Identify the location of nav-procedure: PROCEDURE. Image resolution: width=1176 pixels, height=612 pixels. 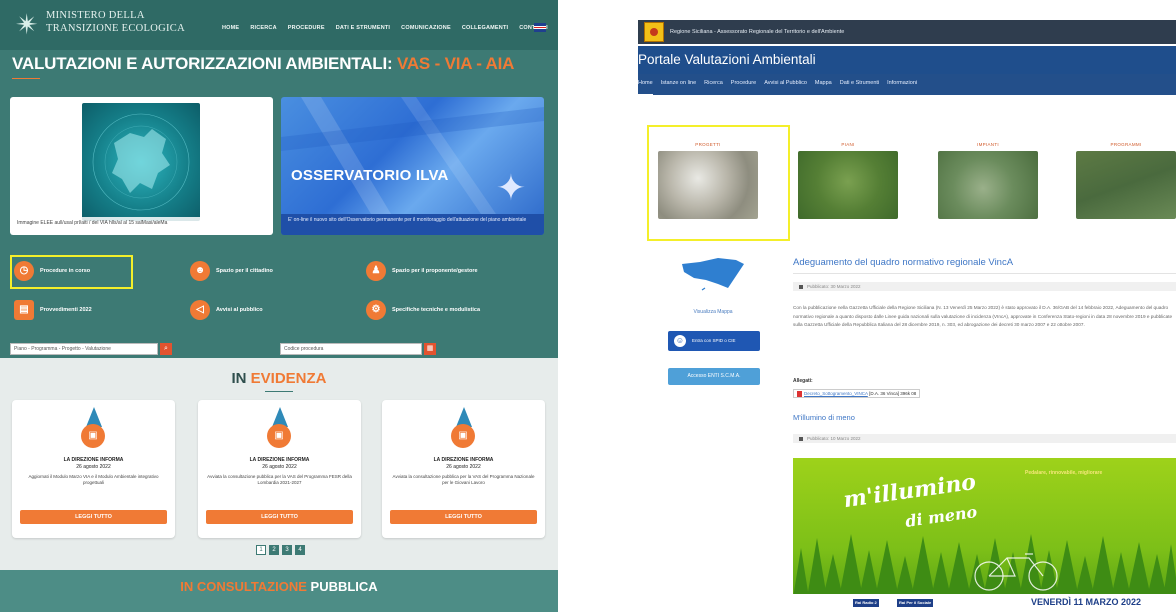
(306, 28).